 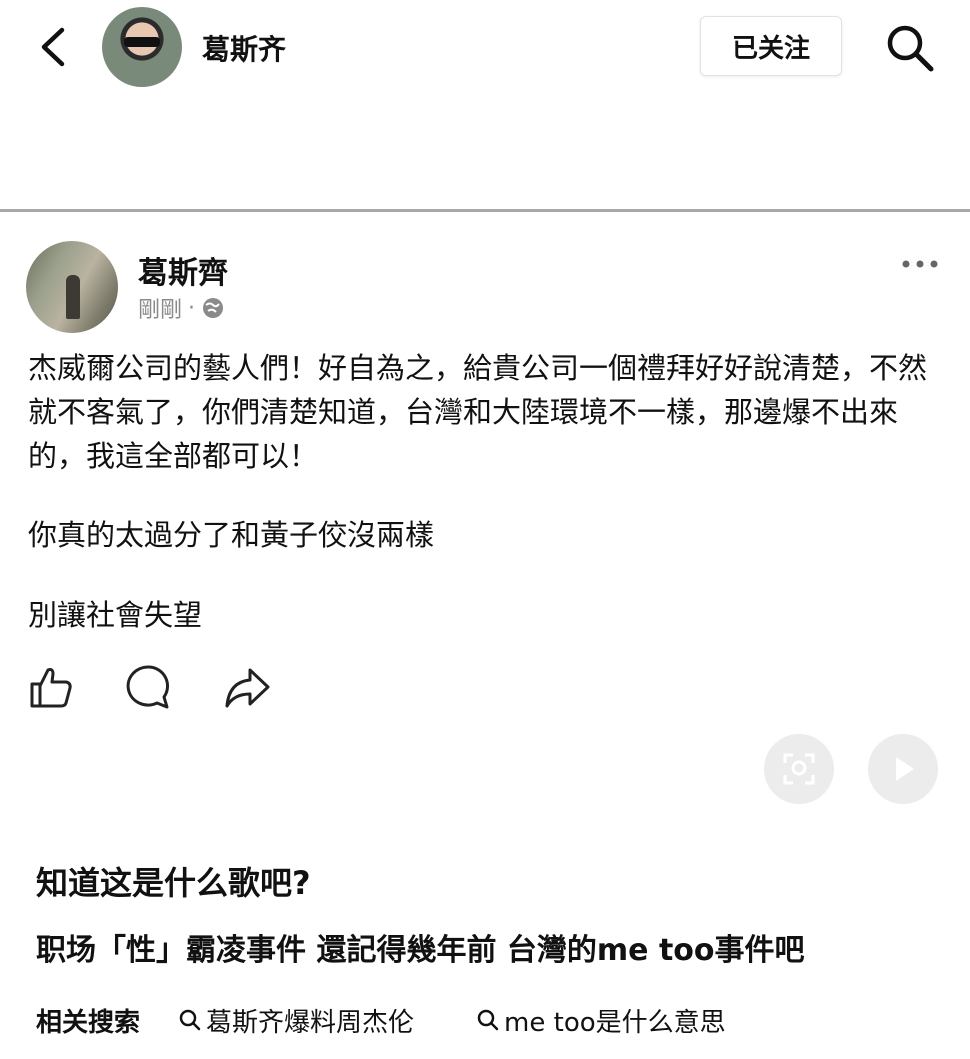 I want to click on caption-question: 知道这是什么歌吧?, so click(x=173, y=883).